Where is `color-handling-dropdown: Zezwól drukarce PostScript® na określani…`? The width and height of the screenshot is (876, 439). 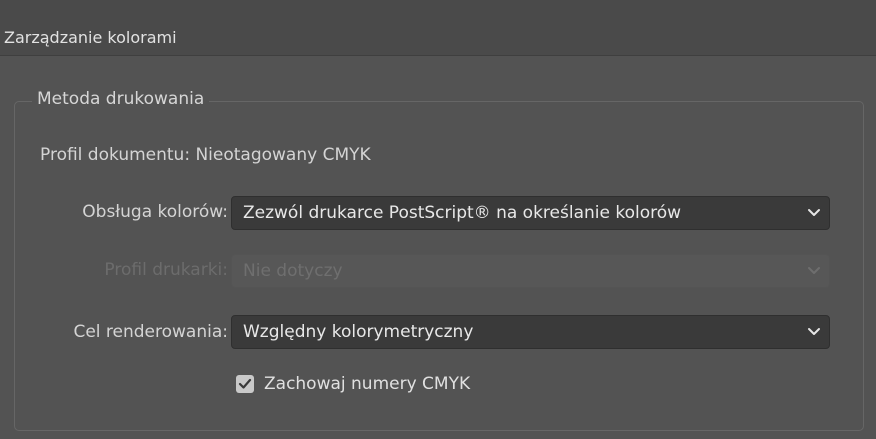
color-handling-dropdown: Zezwól drukarce PostScript® na określani… is located at coordinates (530, 213).